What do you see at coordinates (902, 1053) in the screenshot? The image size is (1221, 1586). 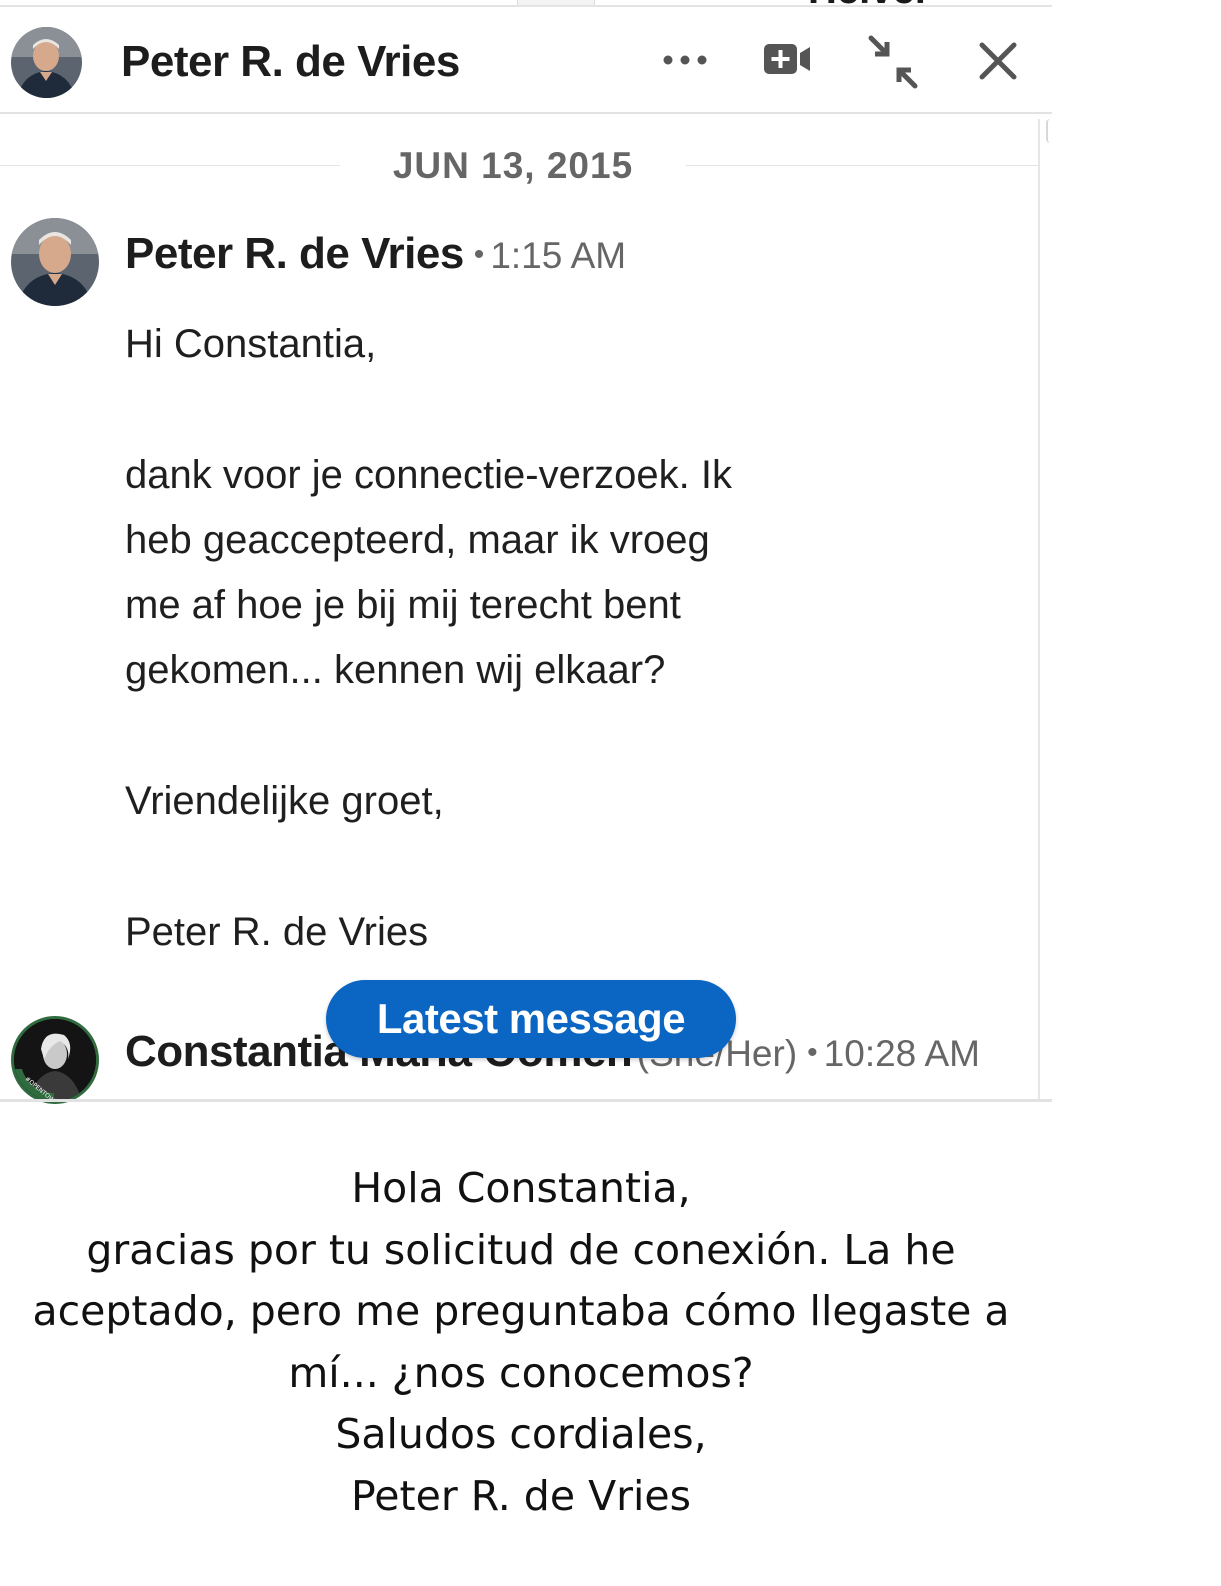 I see `message-time: 10:28 AM` at bounding box center [902, 1053].